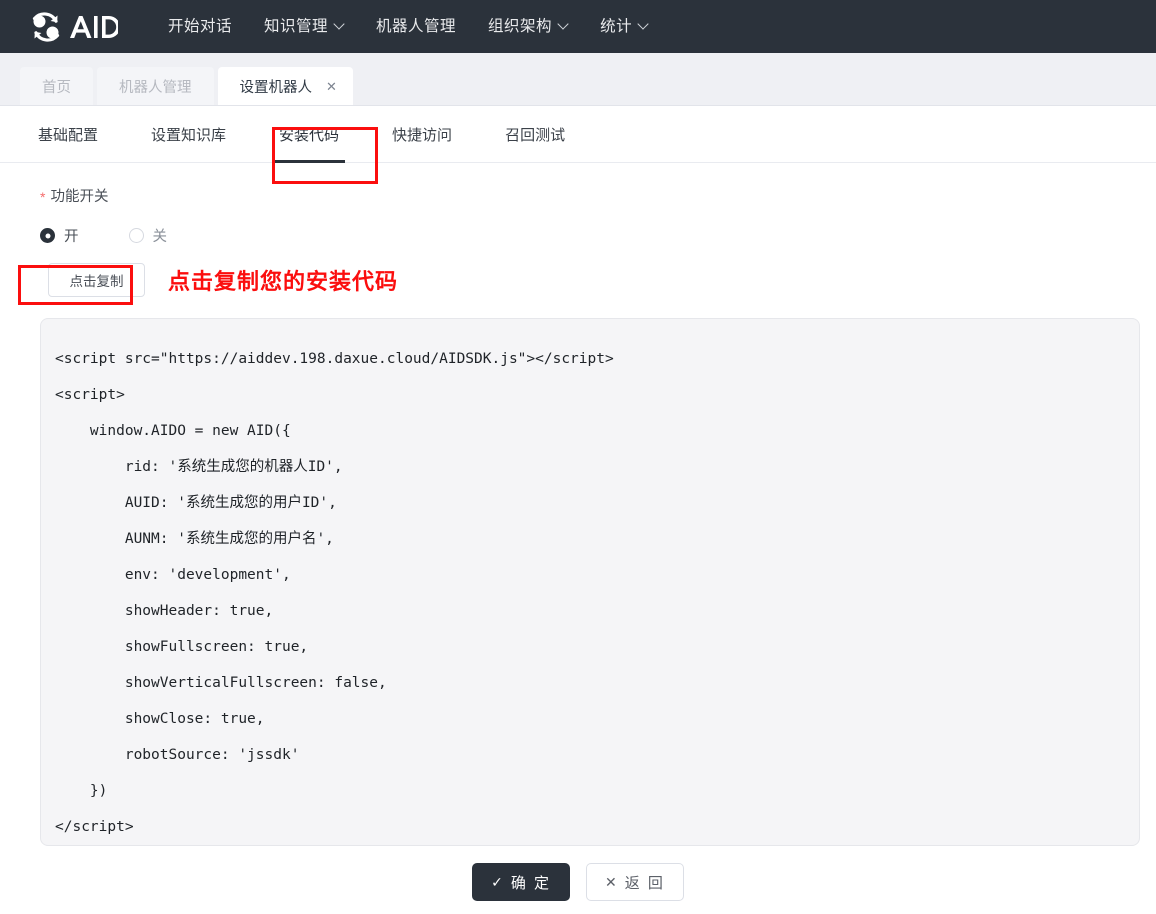 This screenshot has width=1156, height=914. I want to click on tab-basic-config: 基础配置, so click(68, 134).